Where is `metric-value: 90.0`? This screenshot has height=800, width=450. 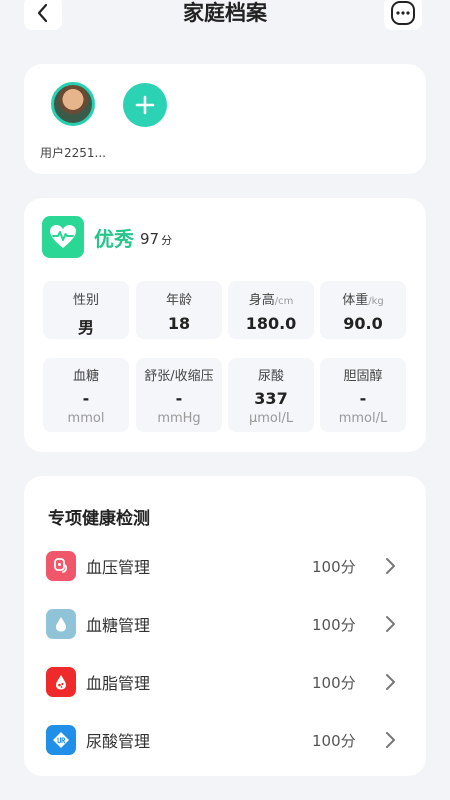
metric-value: 90.0 is located at coordinates (363, 323).